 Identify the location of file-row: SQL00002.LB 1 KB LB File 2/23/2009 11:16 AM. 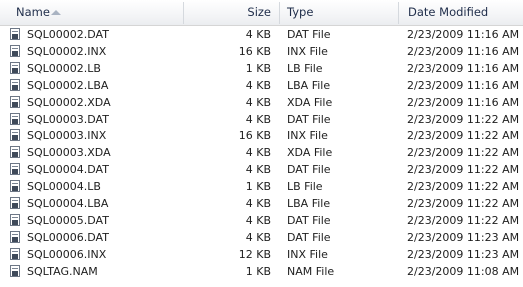
(261, 68).